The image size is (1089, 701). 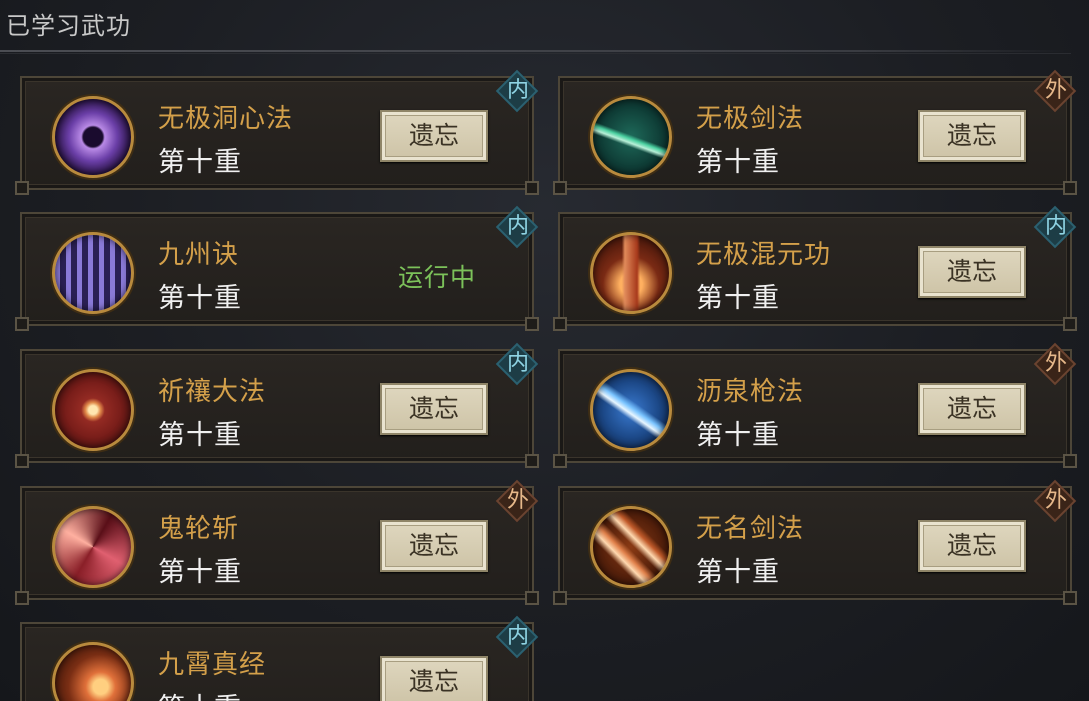 I want to click on orange-arrow-icon, so click(x=631, y=547).